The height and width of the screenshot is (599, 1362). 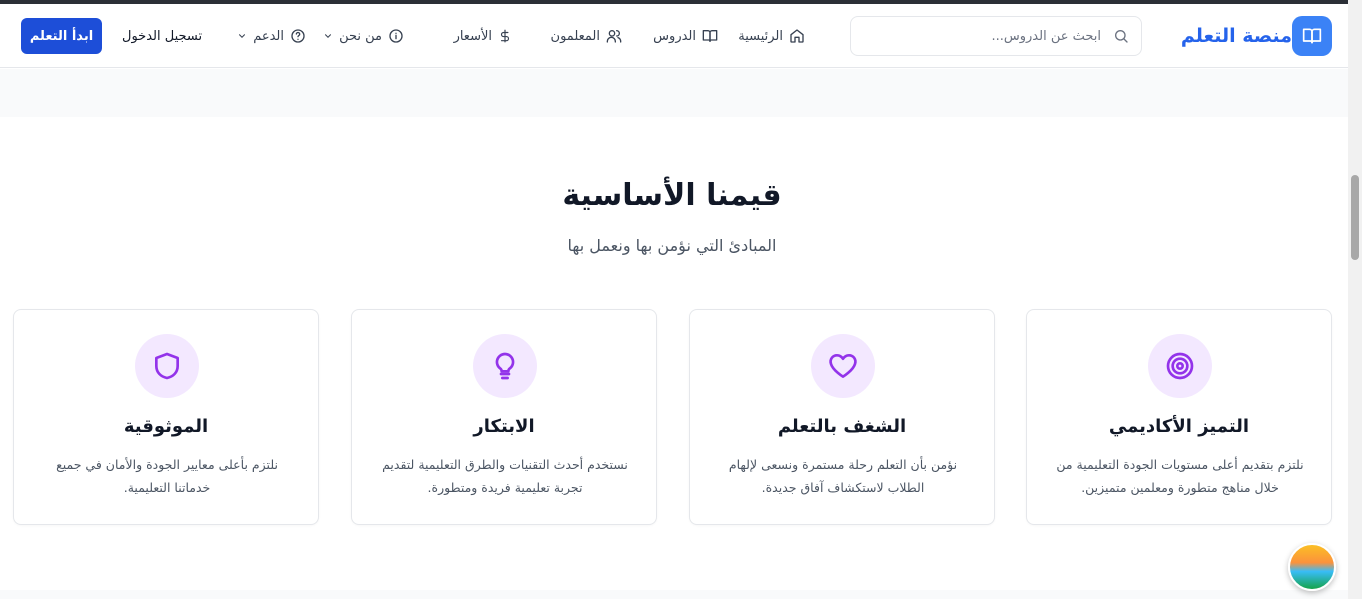 What do you see at coordinates (797, 36) in the screenshot?
I see `home-icon` at bounding box center [797, 36].